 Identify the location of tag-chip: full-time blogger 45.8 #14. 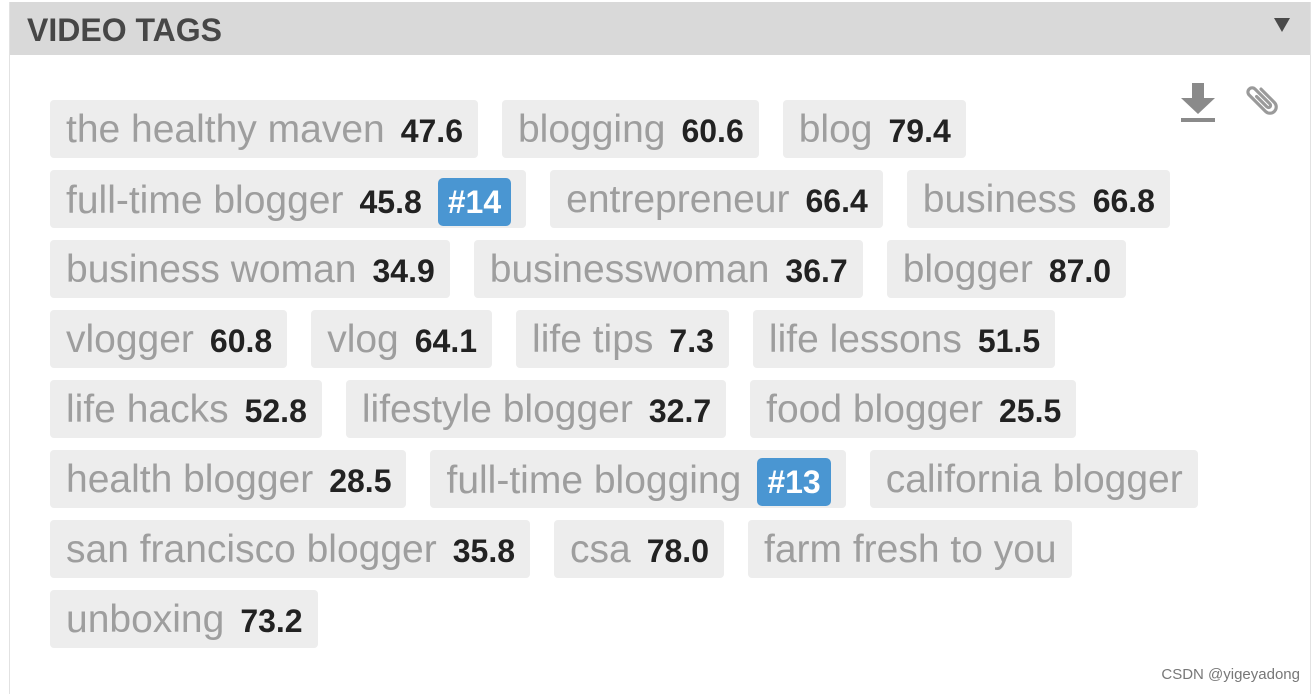
(288, 199).